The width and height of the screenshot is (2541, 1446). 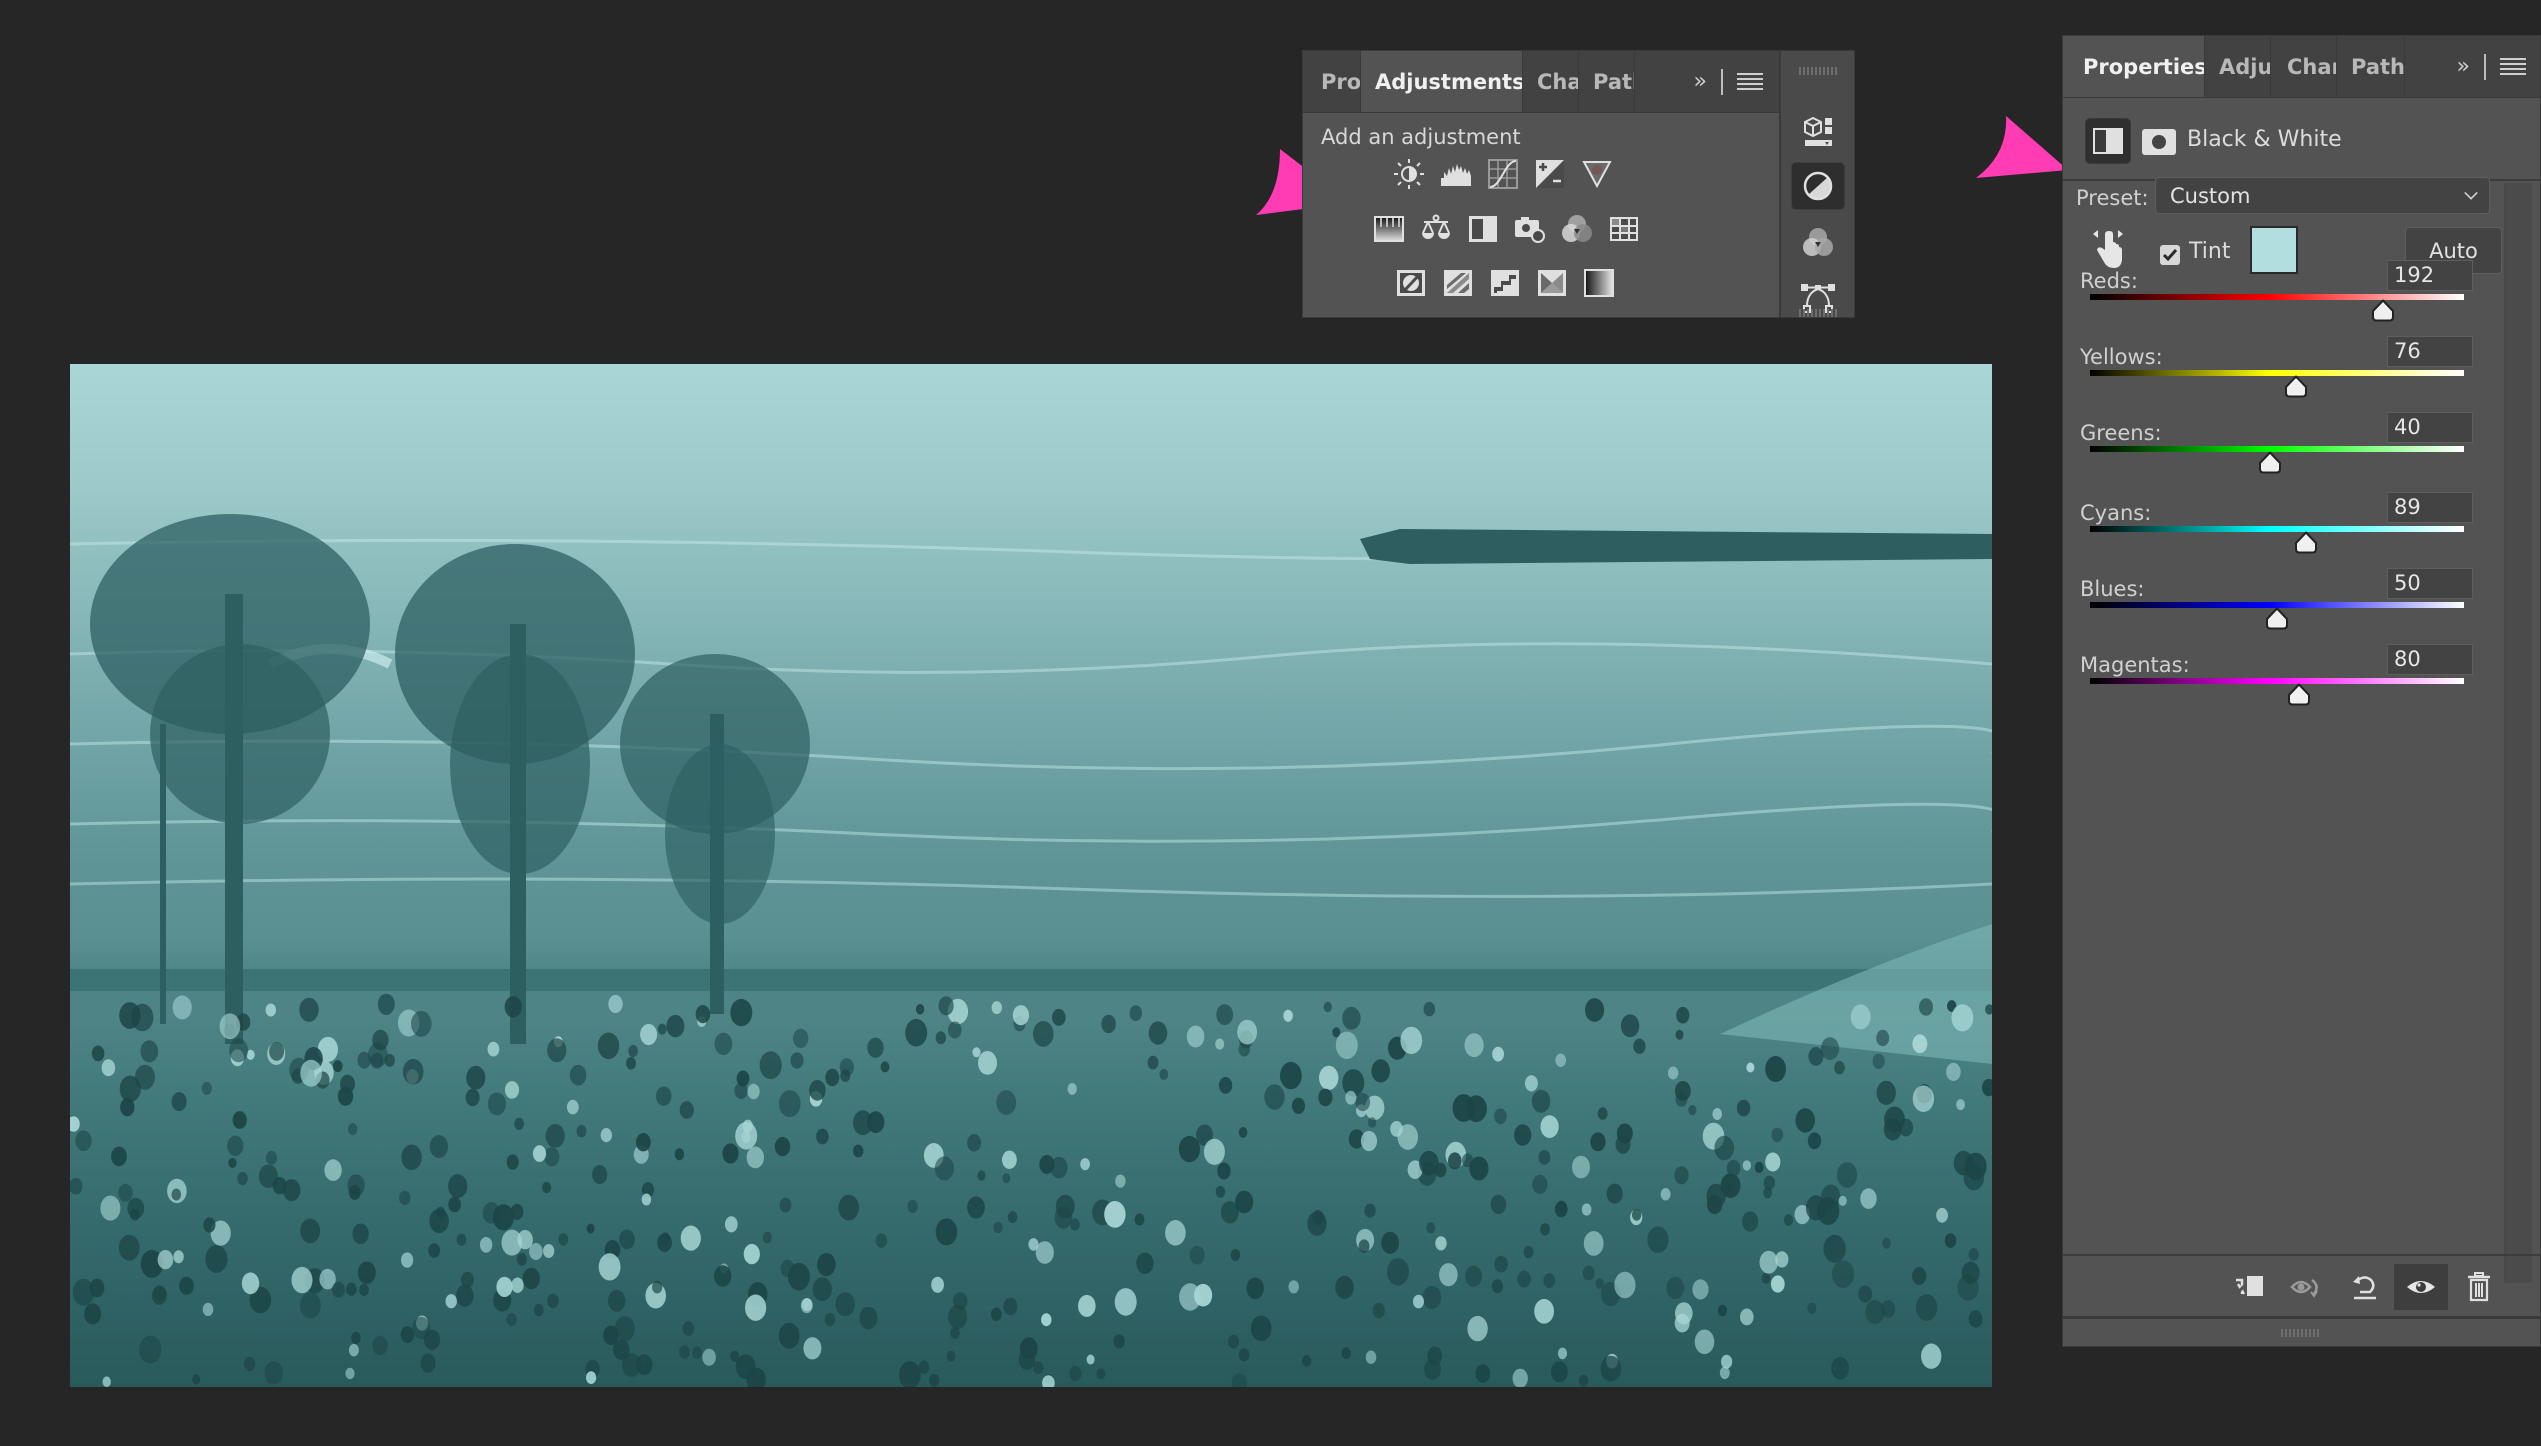 I want to click on adjustment-layer-button, so click(x=2108, y=141).